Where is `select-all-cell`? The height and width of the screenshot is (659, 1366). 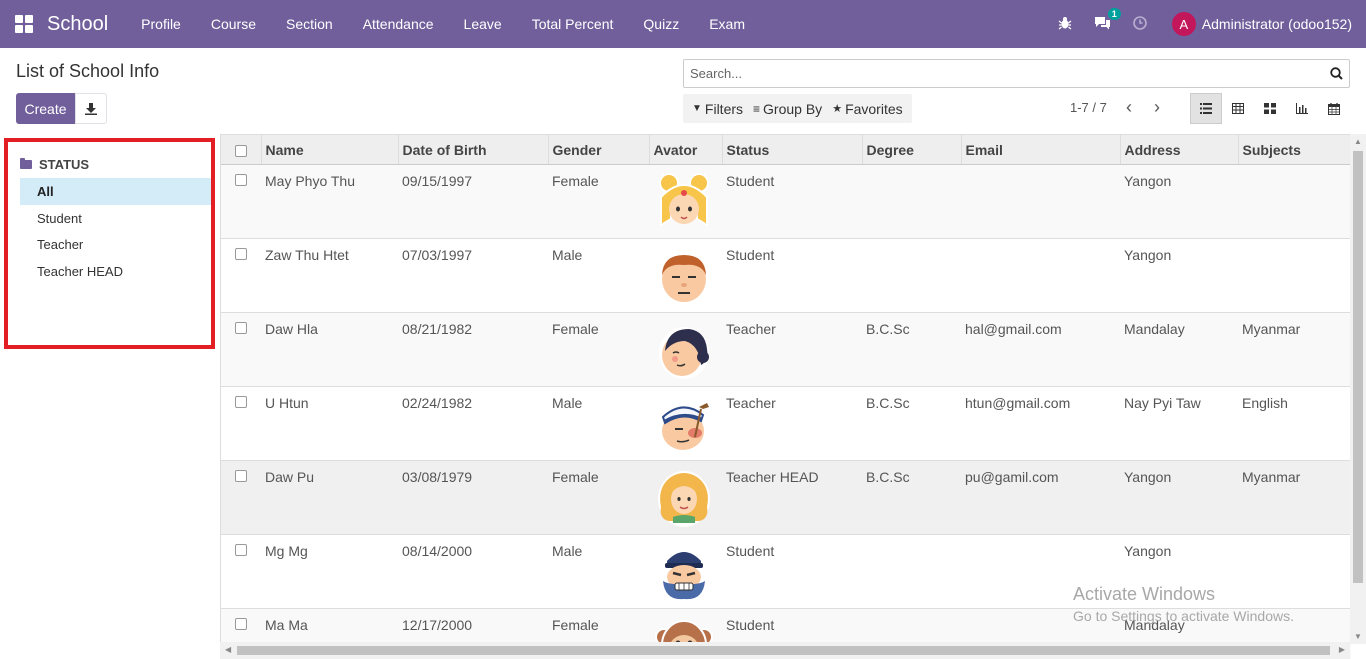
select-all-cell is located at coordinates (241, 149).